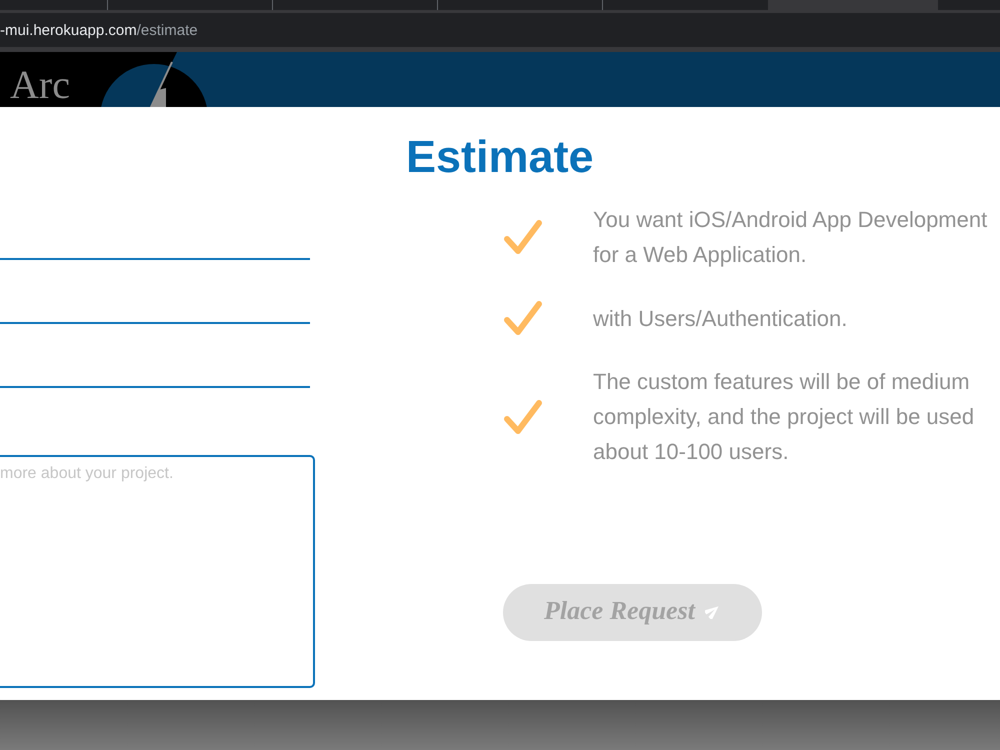 Image resolution: width=1000 pixels, height=750 pixels. Describe the element at coordinates (157, 571) in the screenshot. I see `message-field: more about your project.` at that location.